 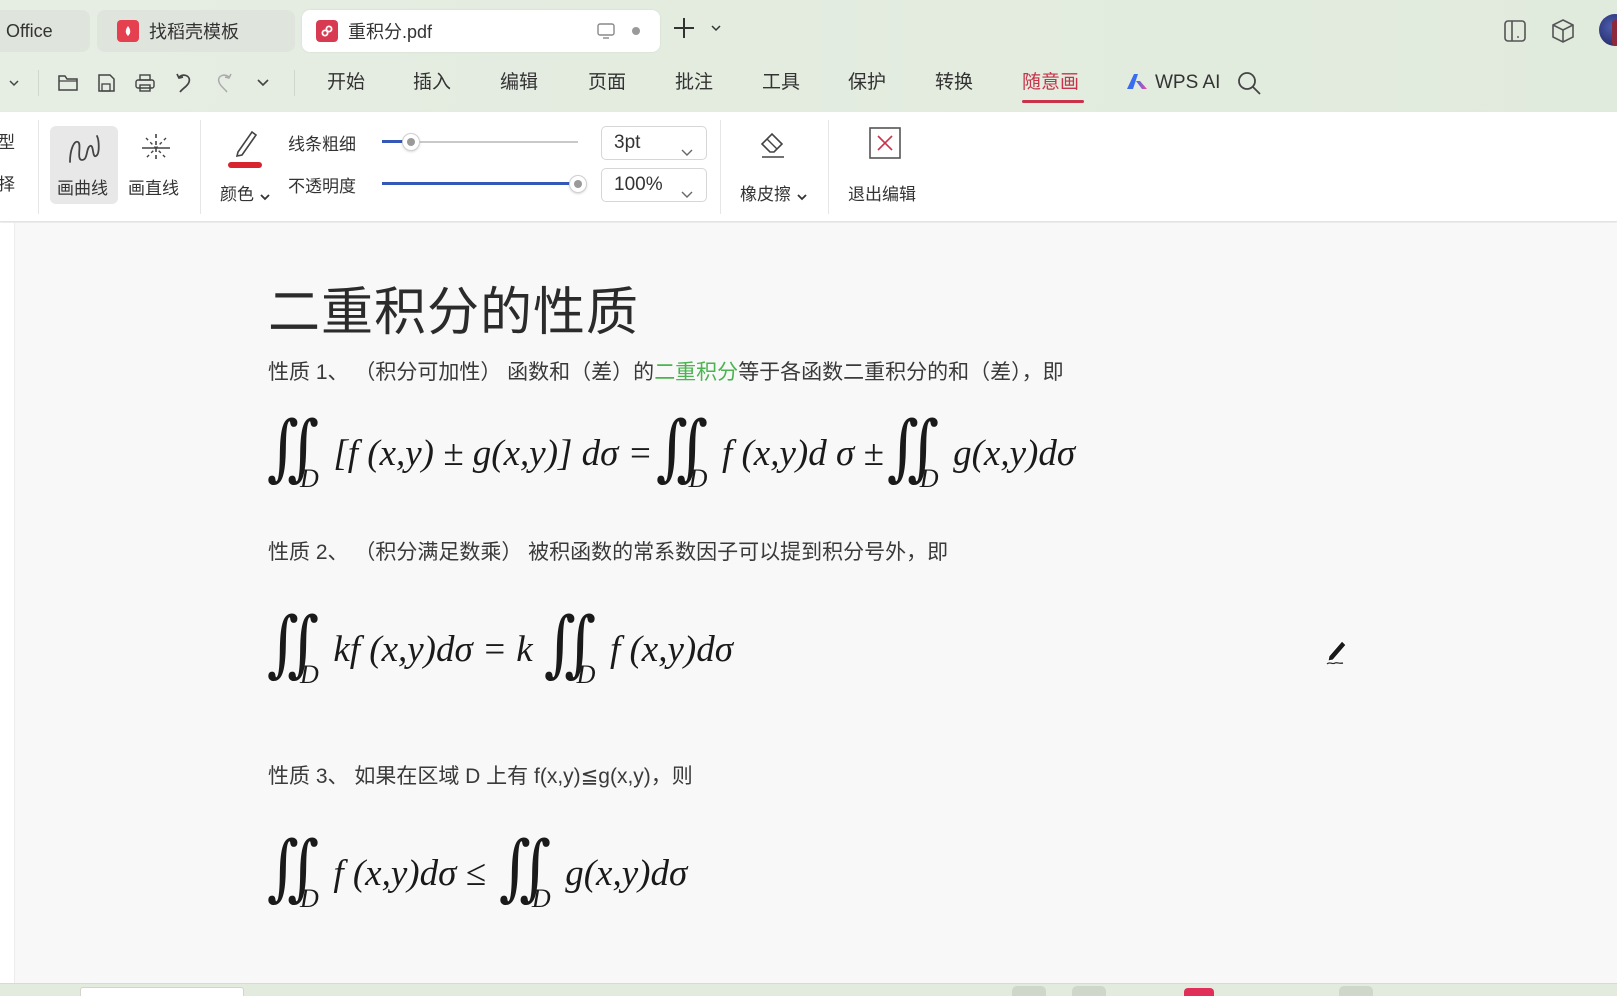 I want to click on sparkle-line-icon, so click(x=156, y=150).